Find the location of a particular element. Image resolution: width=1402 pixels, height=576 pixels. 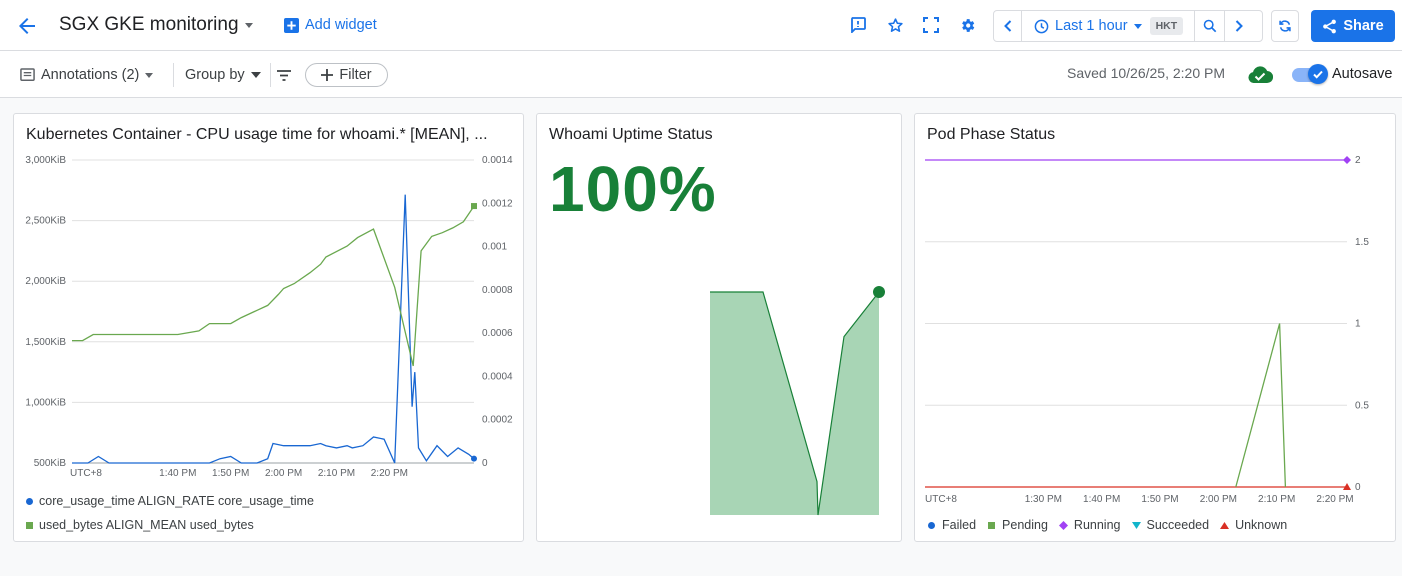

legend-item: Succeeded is located at coordinates (1170, 525).